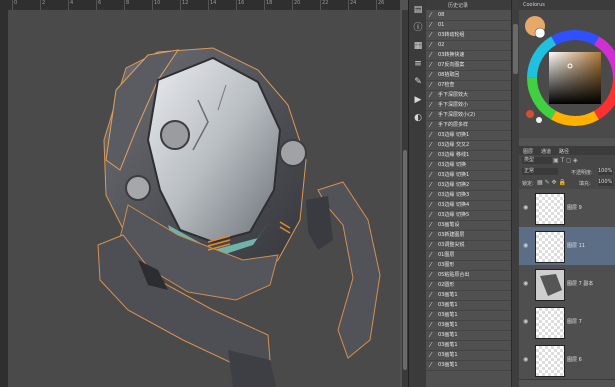 This screenshot has height=387, width=615. What do you see at coordinates (468, 236) in the screenshot?
I see `history-step: ⁄ 03新建图层` at bounding box center [468, 236].